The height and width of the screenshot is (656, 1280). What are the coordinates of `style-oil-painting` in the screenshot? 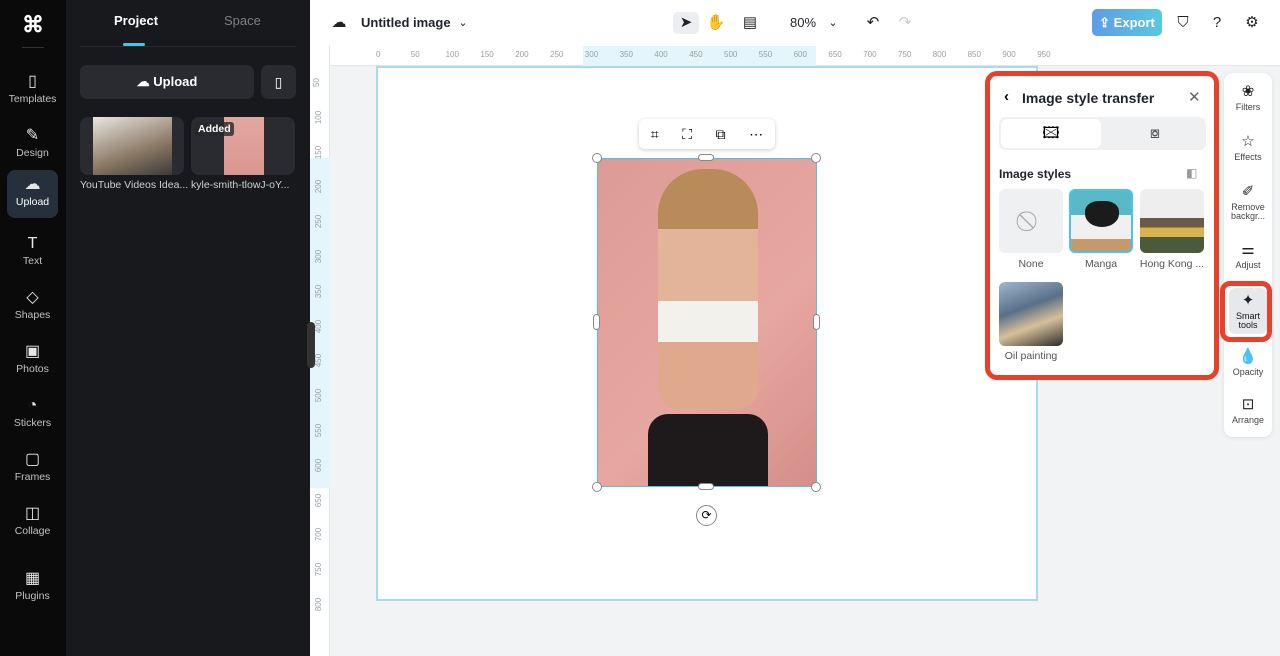 It's located at (1031, 314).